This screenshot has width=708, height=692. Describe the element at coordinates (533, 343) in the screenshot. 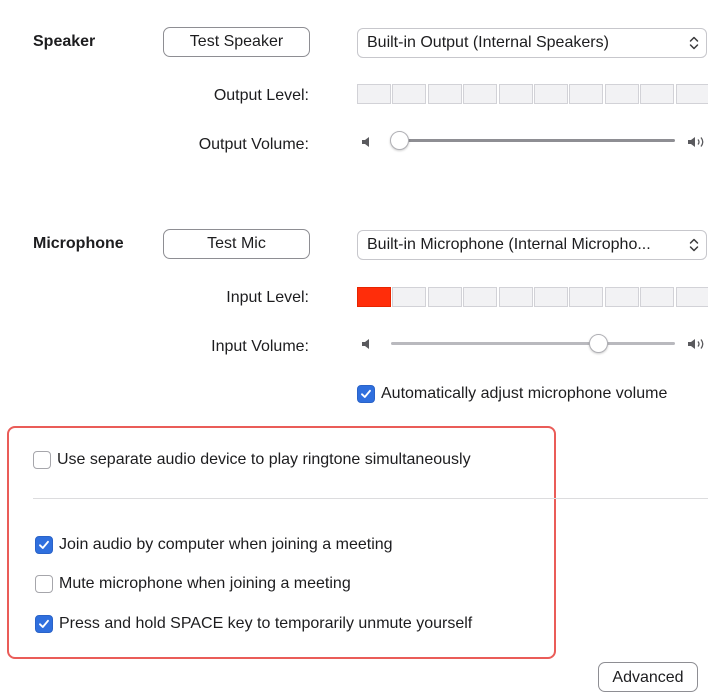

I see `input-volume-slider` at that location.